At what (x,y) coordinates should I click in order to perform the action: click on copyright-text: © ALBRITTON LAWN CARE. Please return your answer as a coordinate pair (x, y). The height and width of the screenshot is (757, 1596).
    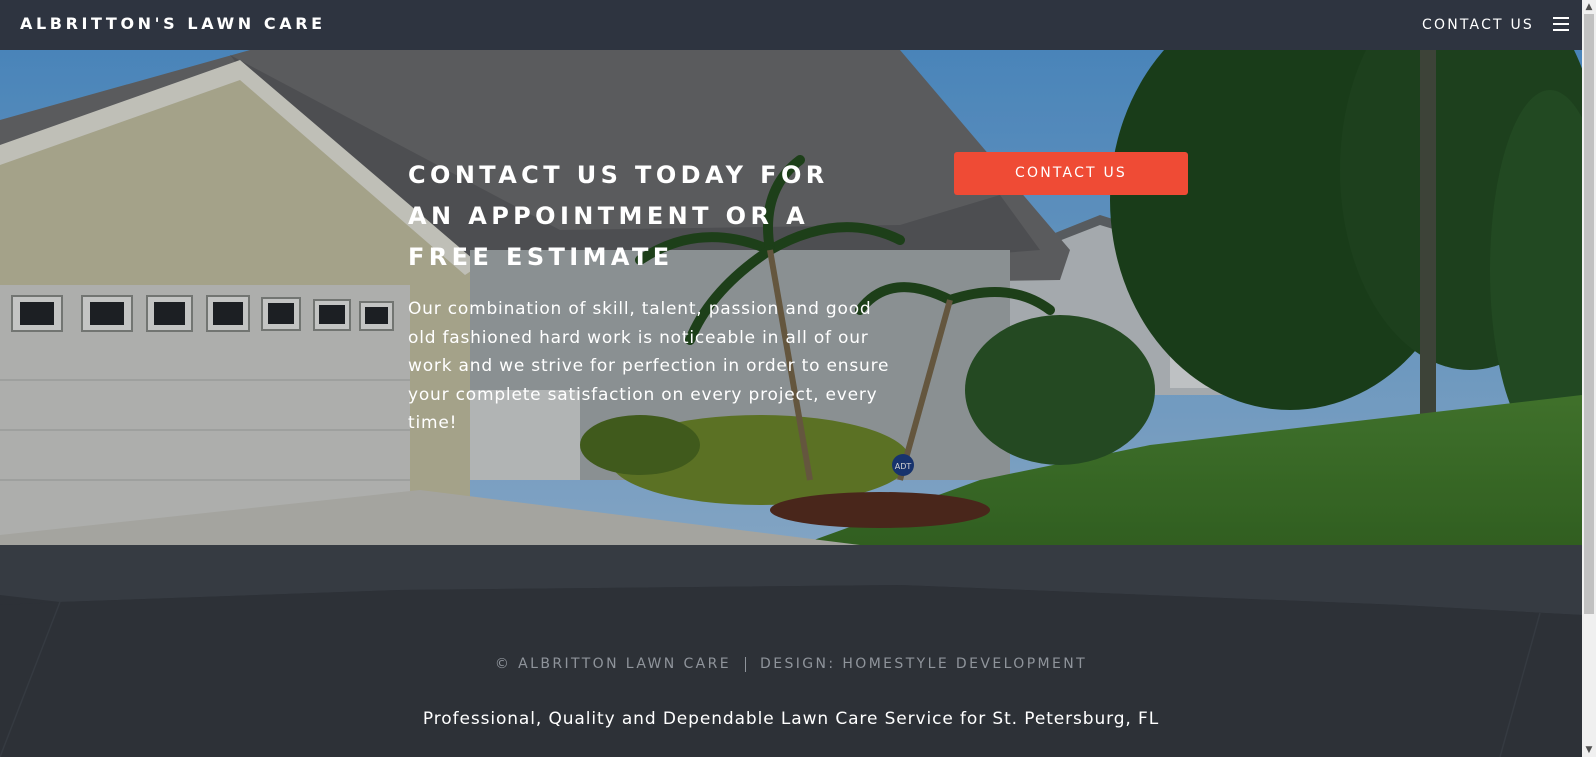
    Looking at the image, I should click on (613, 664).